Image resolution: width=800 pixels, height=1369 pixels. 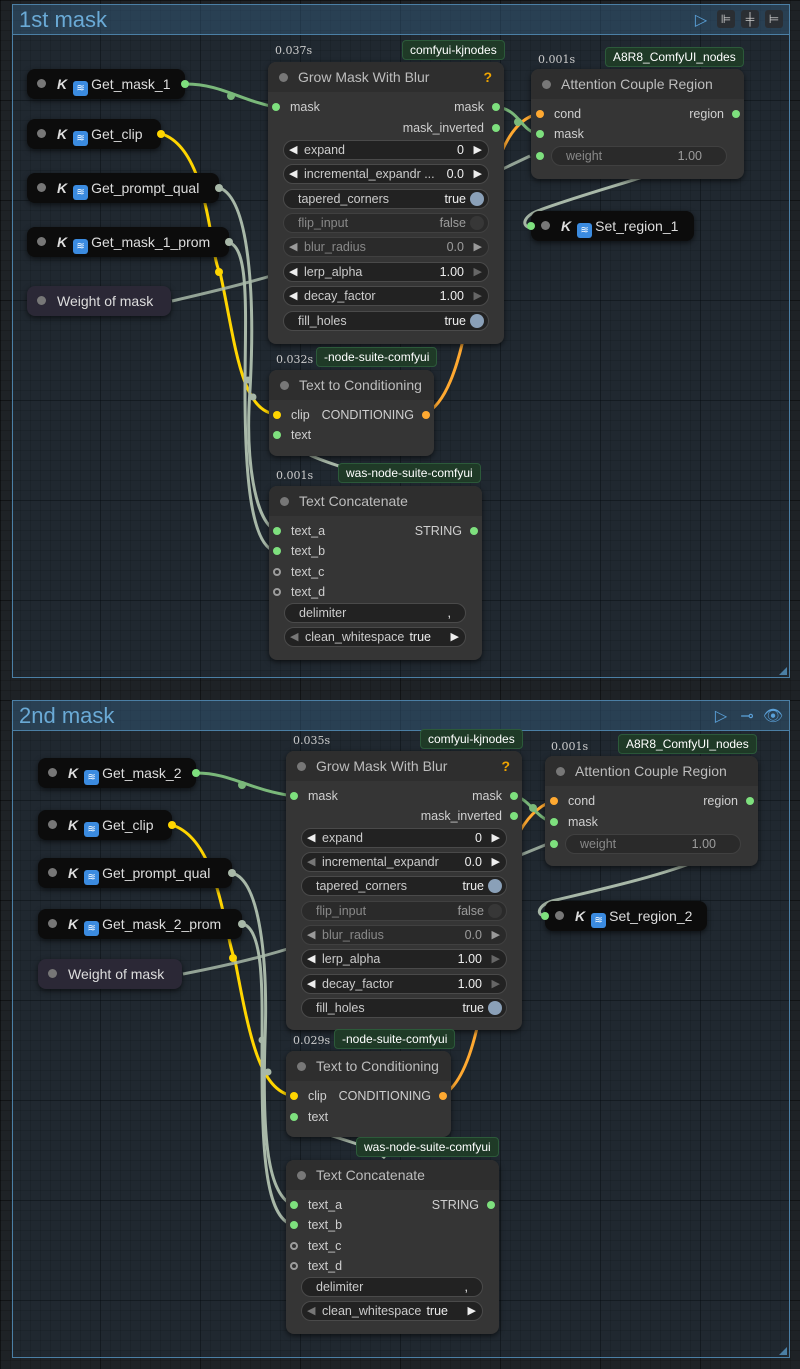 I want to click on input-slot-clip: clip, so click(x=291, y=415).